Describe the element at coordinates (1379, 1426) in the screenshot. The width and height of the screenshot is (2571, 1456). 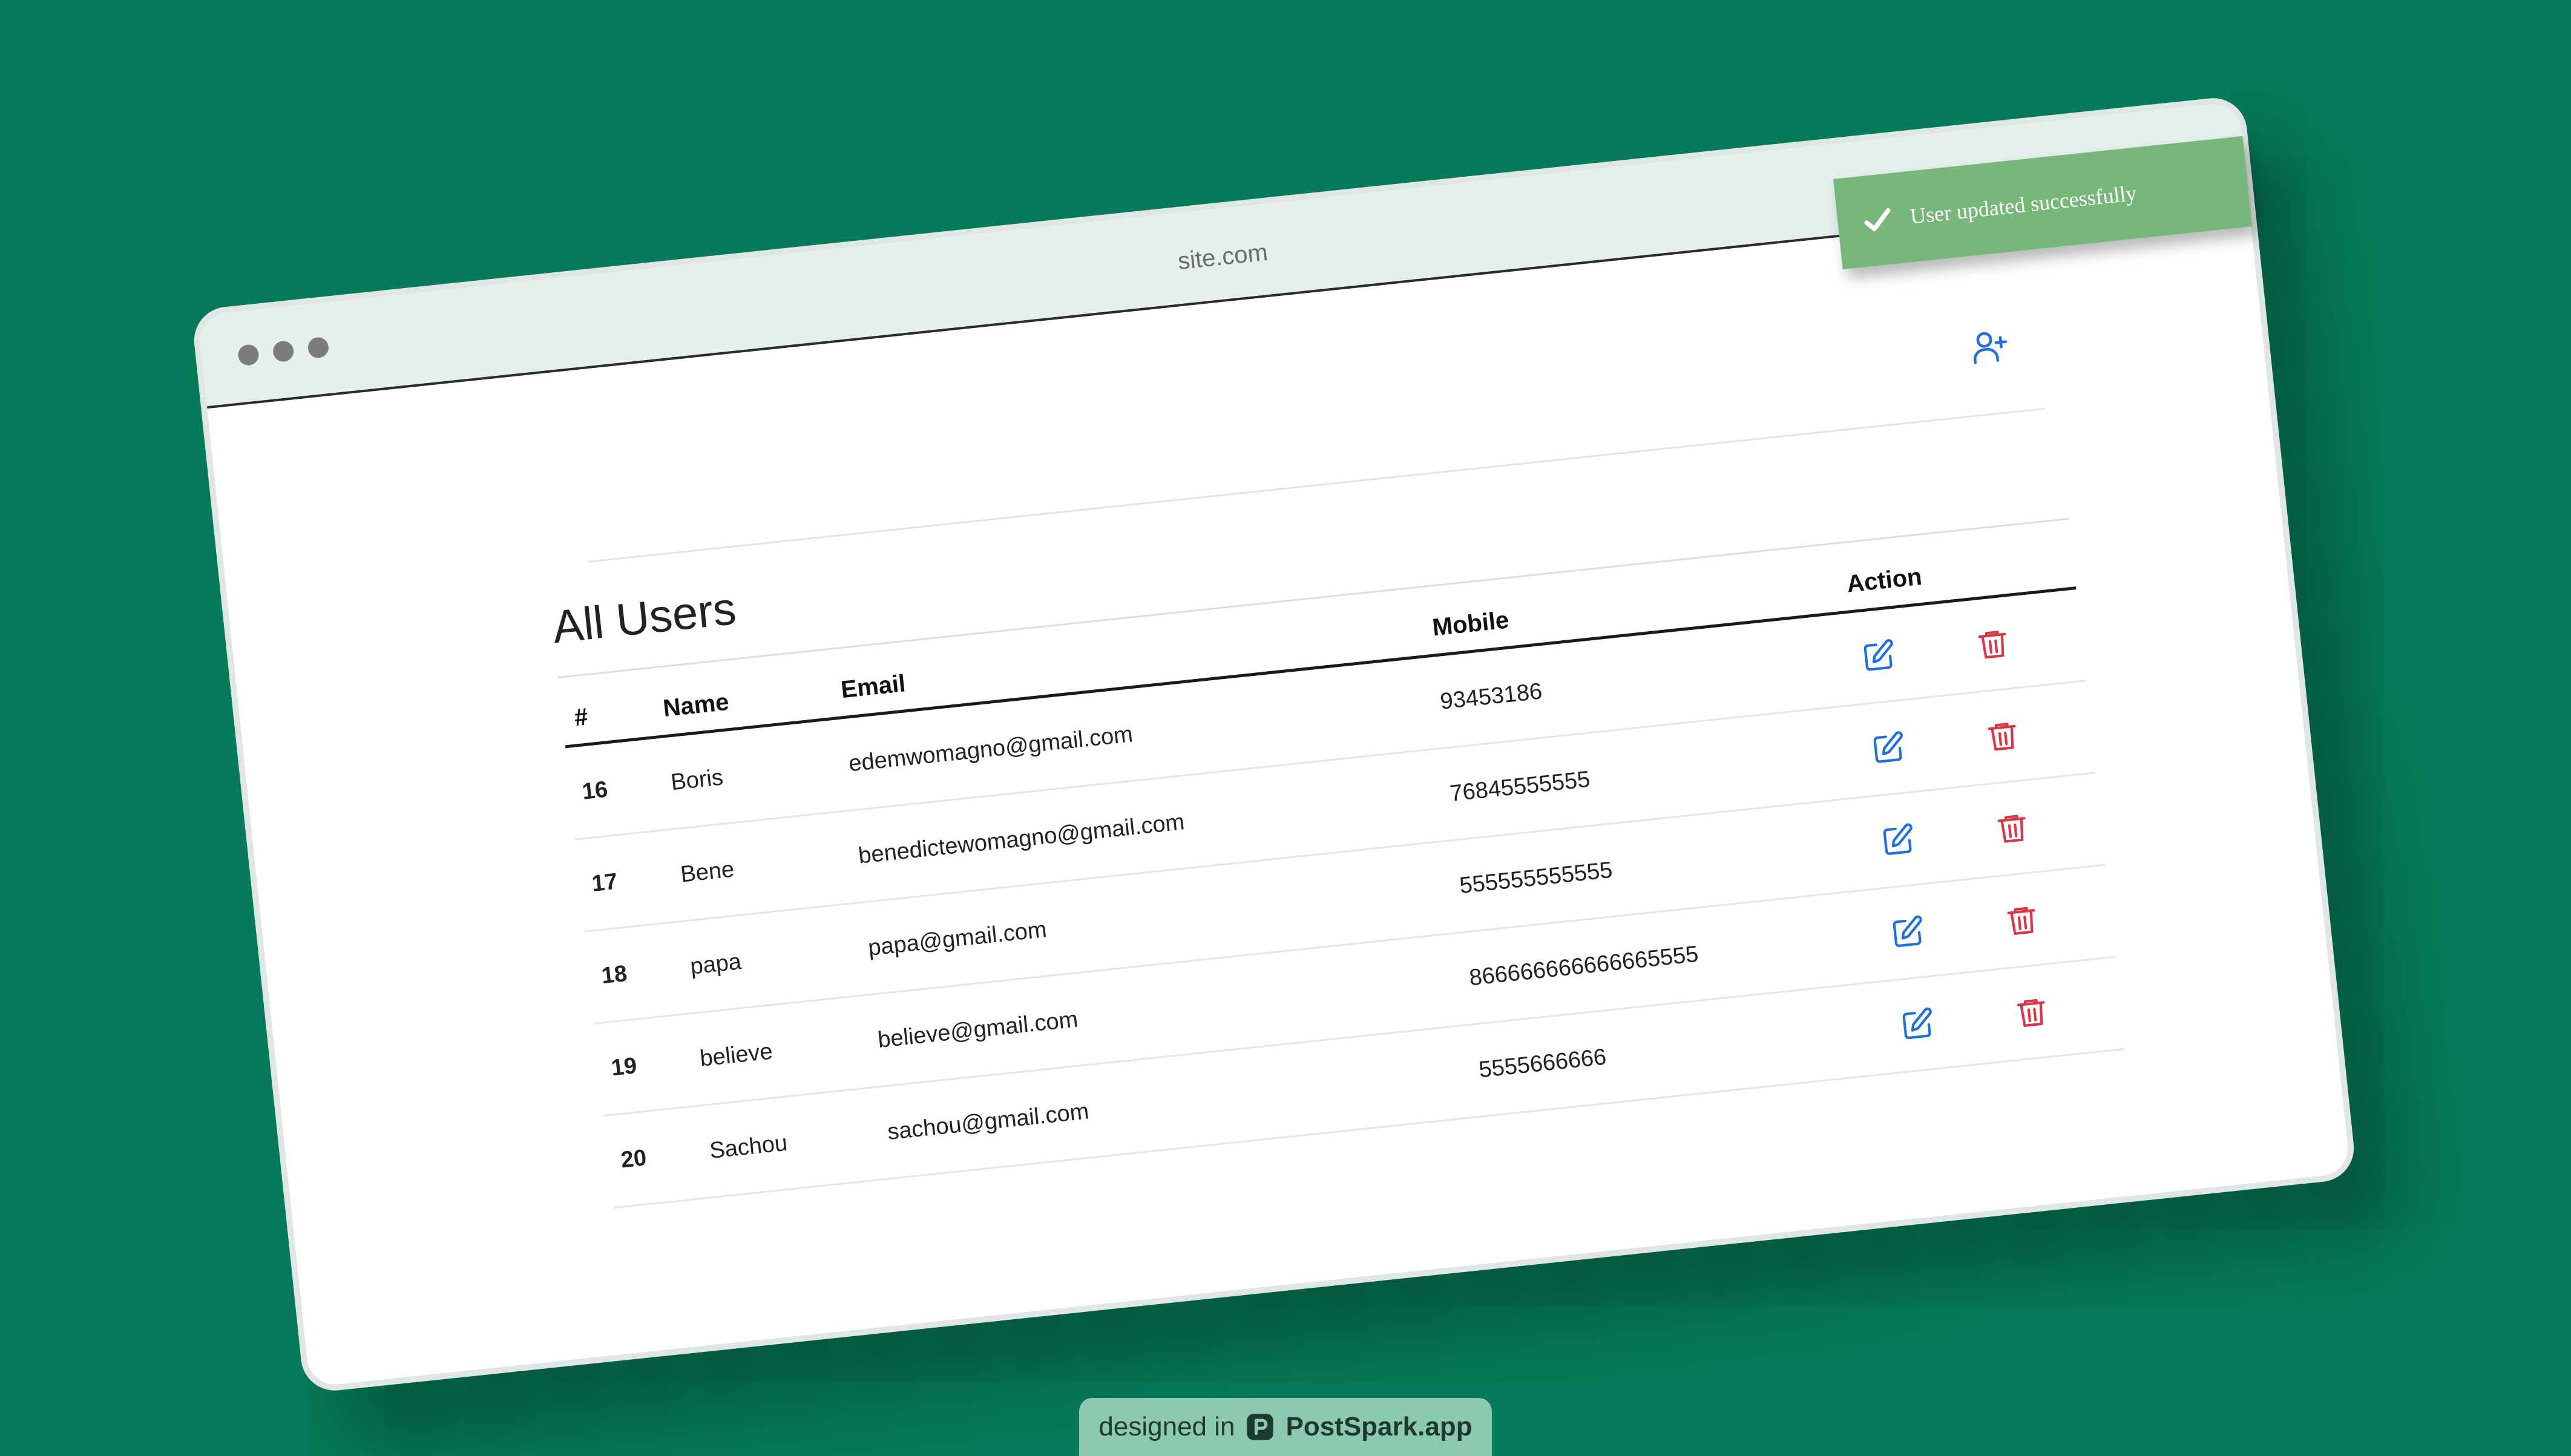
I see `badge-brand: PostSpark.app` at that location.